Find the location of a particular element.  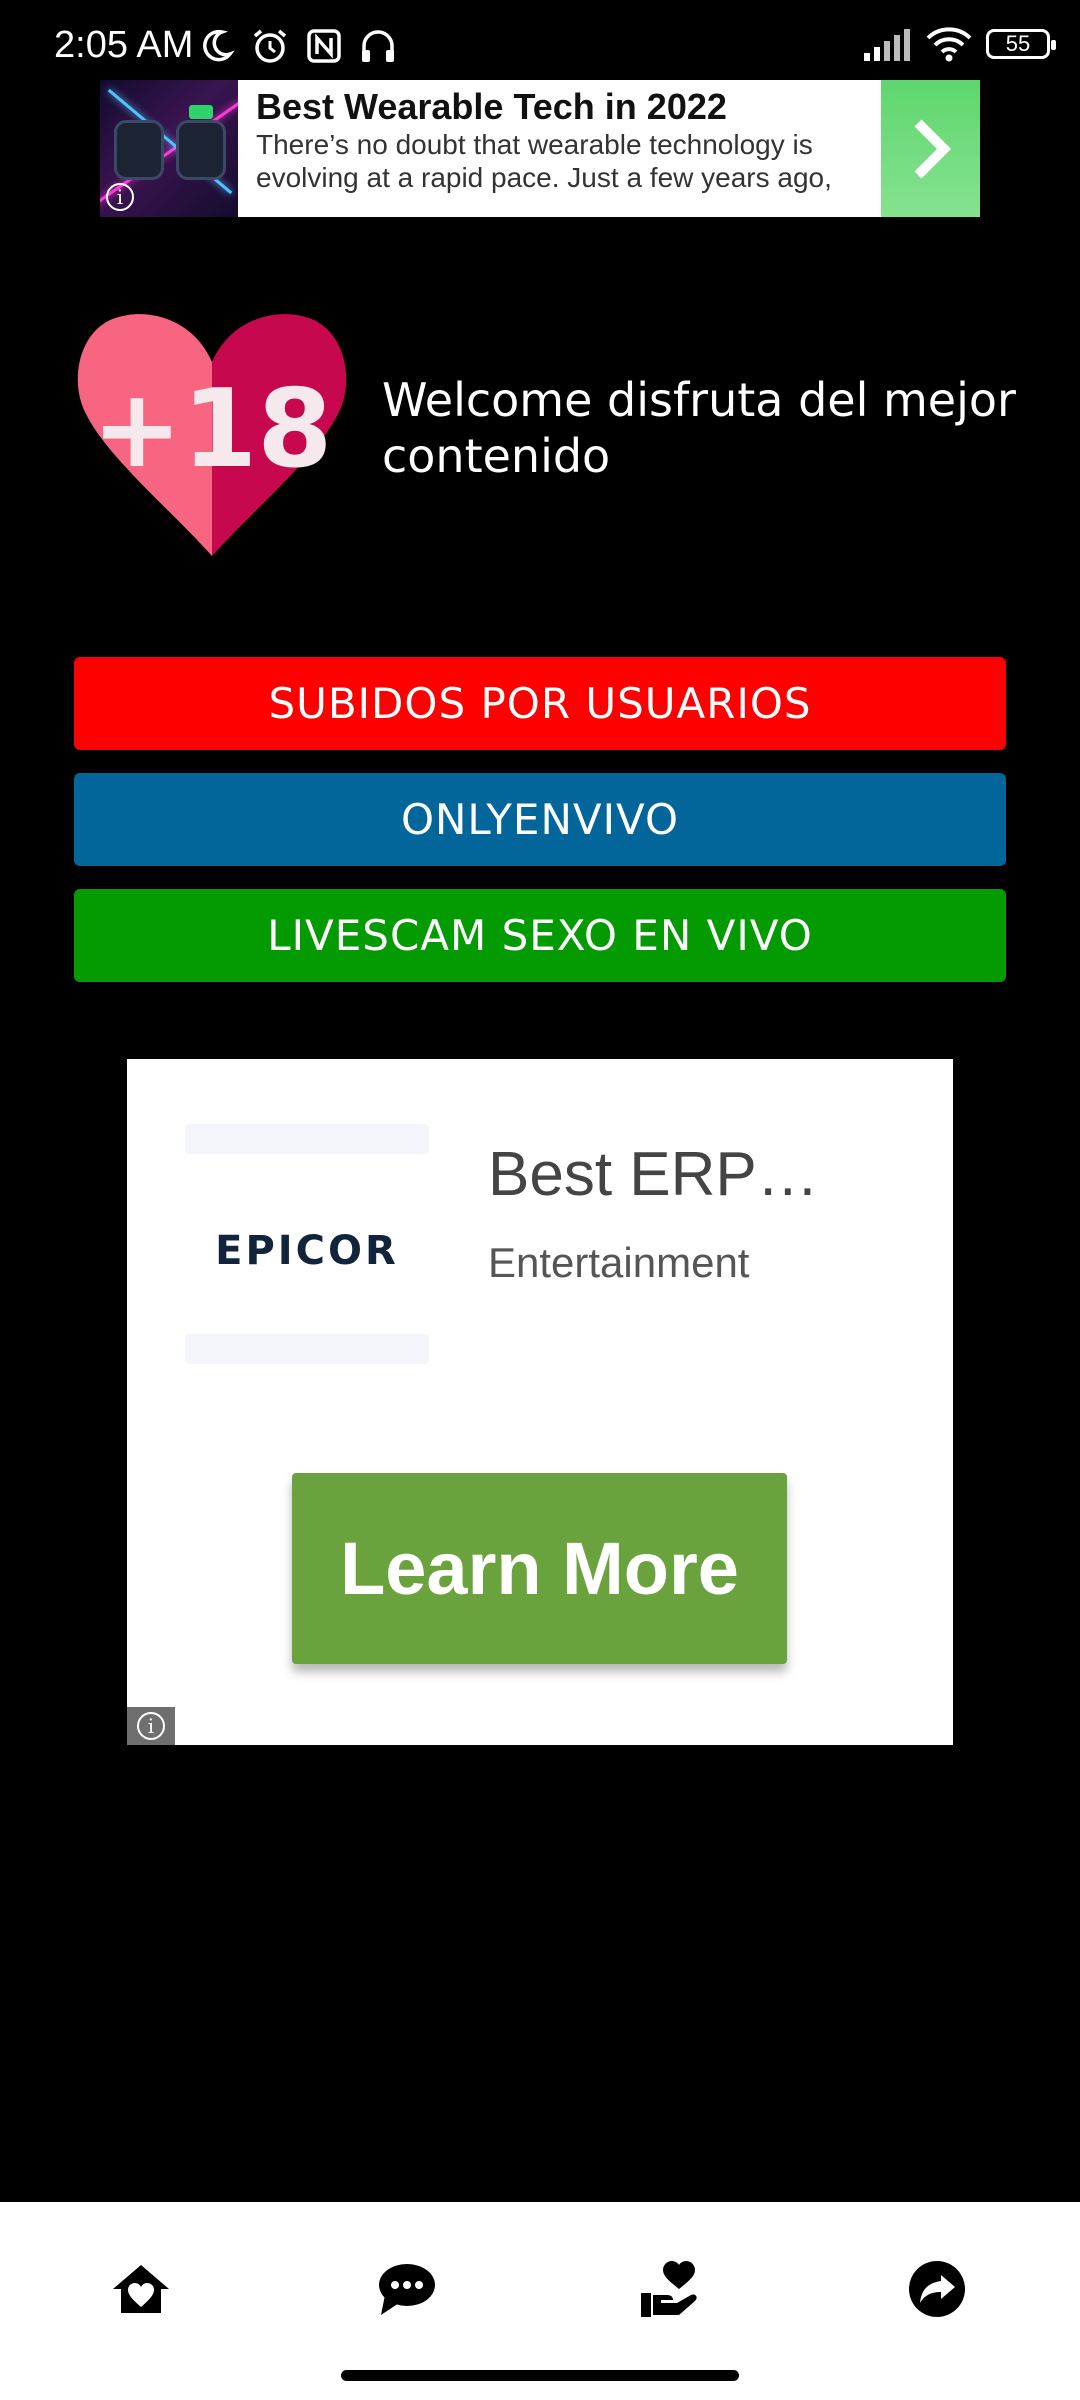

nav-chat is located at coordinates (407, 2289).